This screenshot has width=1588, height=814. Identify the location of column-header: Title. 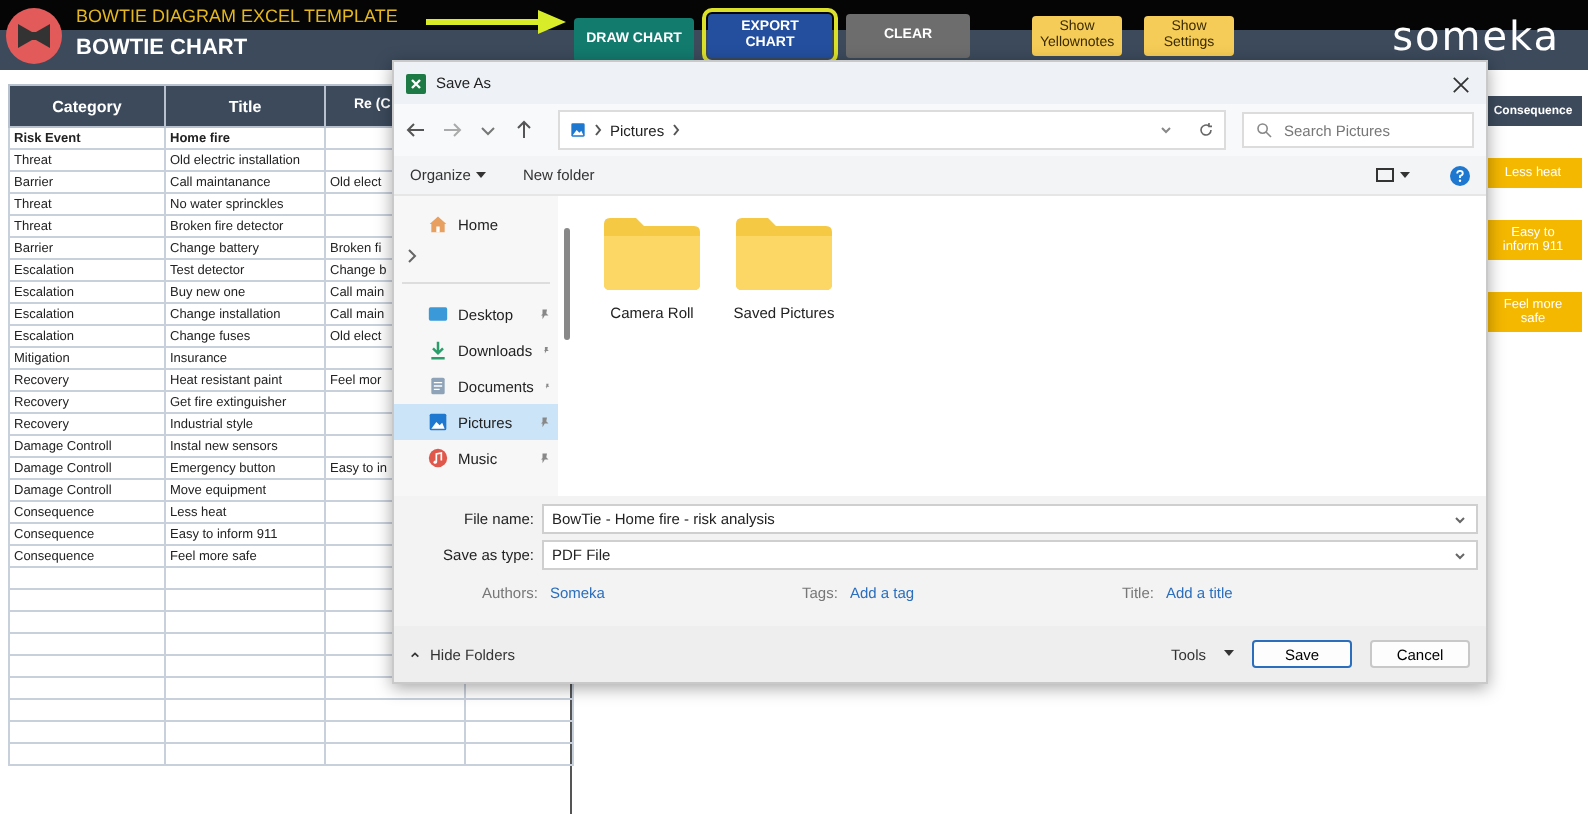
(245, 106).